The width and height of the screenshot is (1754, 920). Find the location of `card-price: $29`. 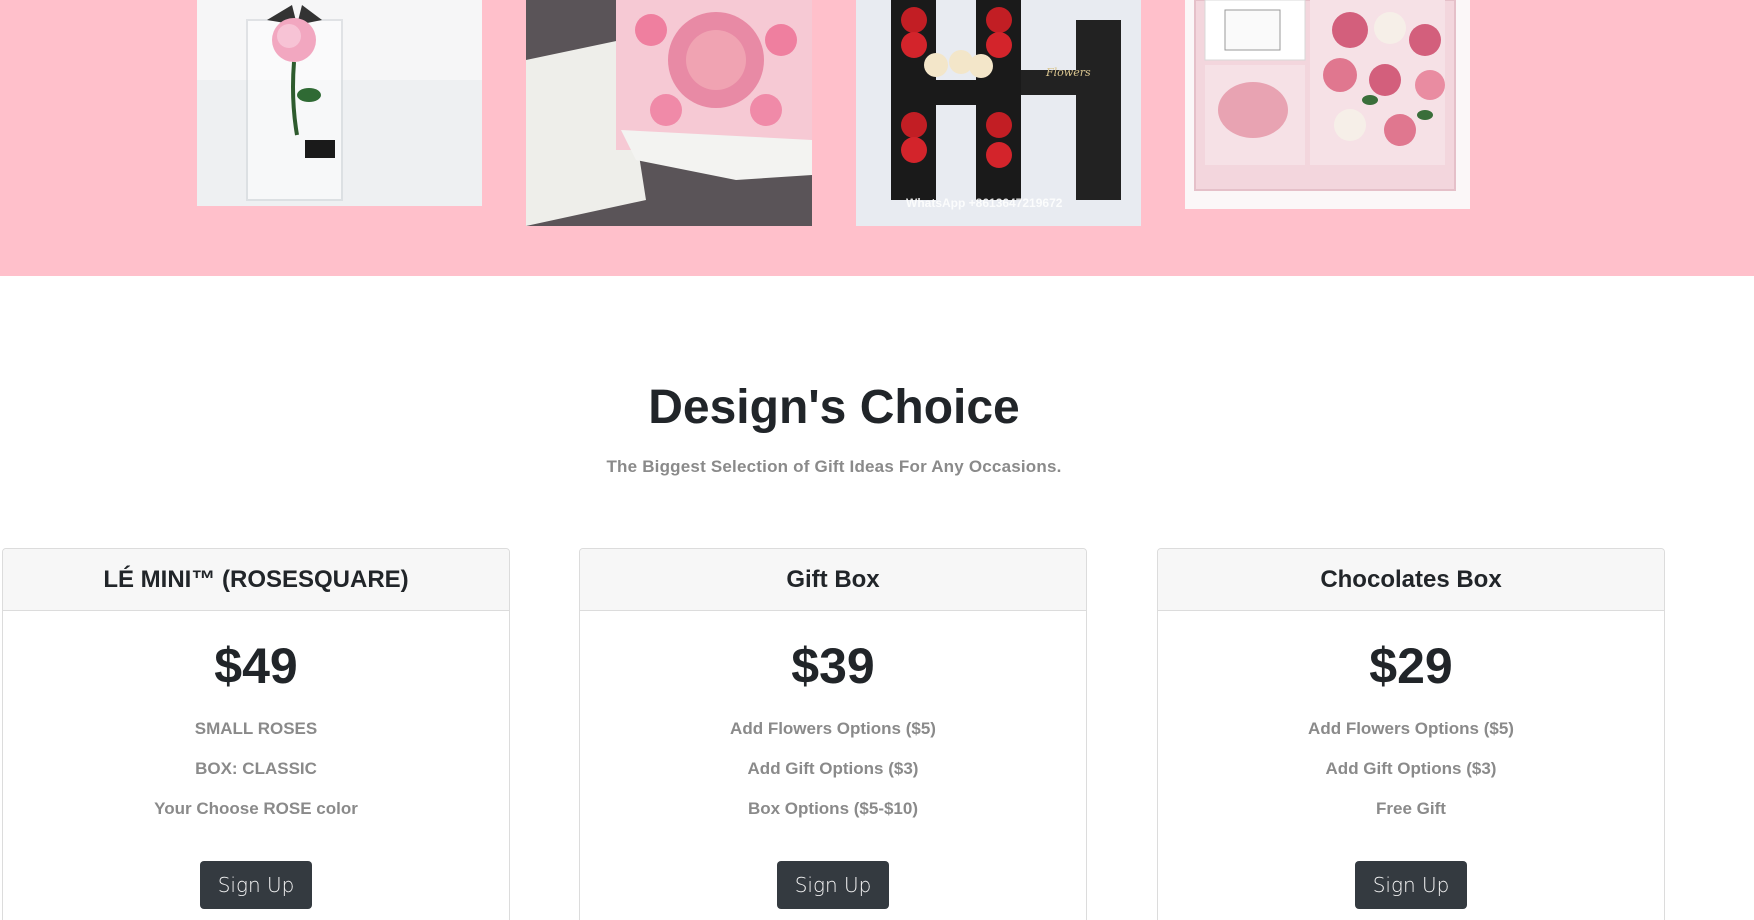

card-price: $29 is located at coordinates (1411, 666).